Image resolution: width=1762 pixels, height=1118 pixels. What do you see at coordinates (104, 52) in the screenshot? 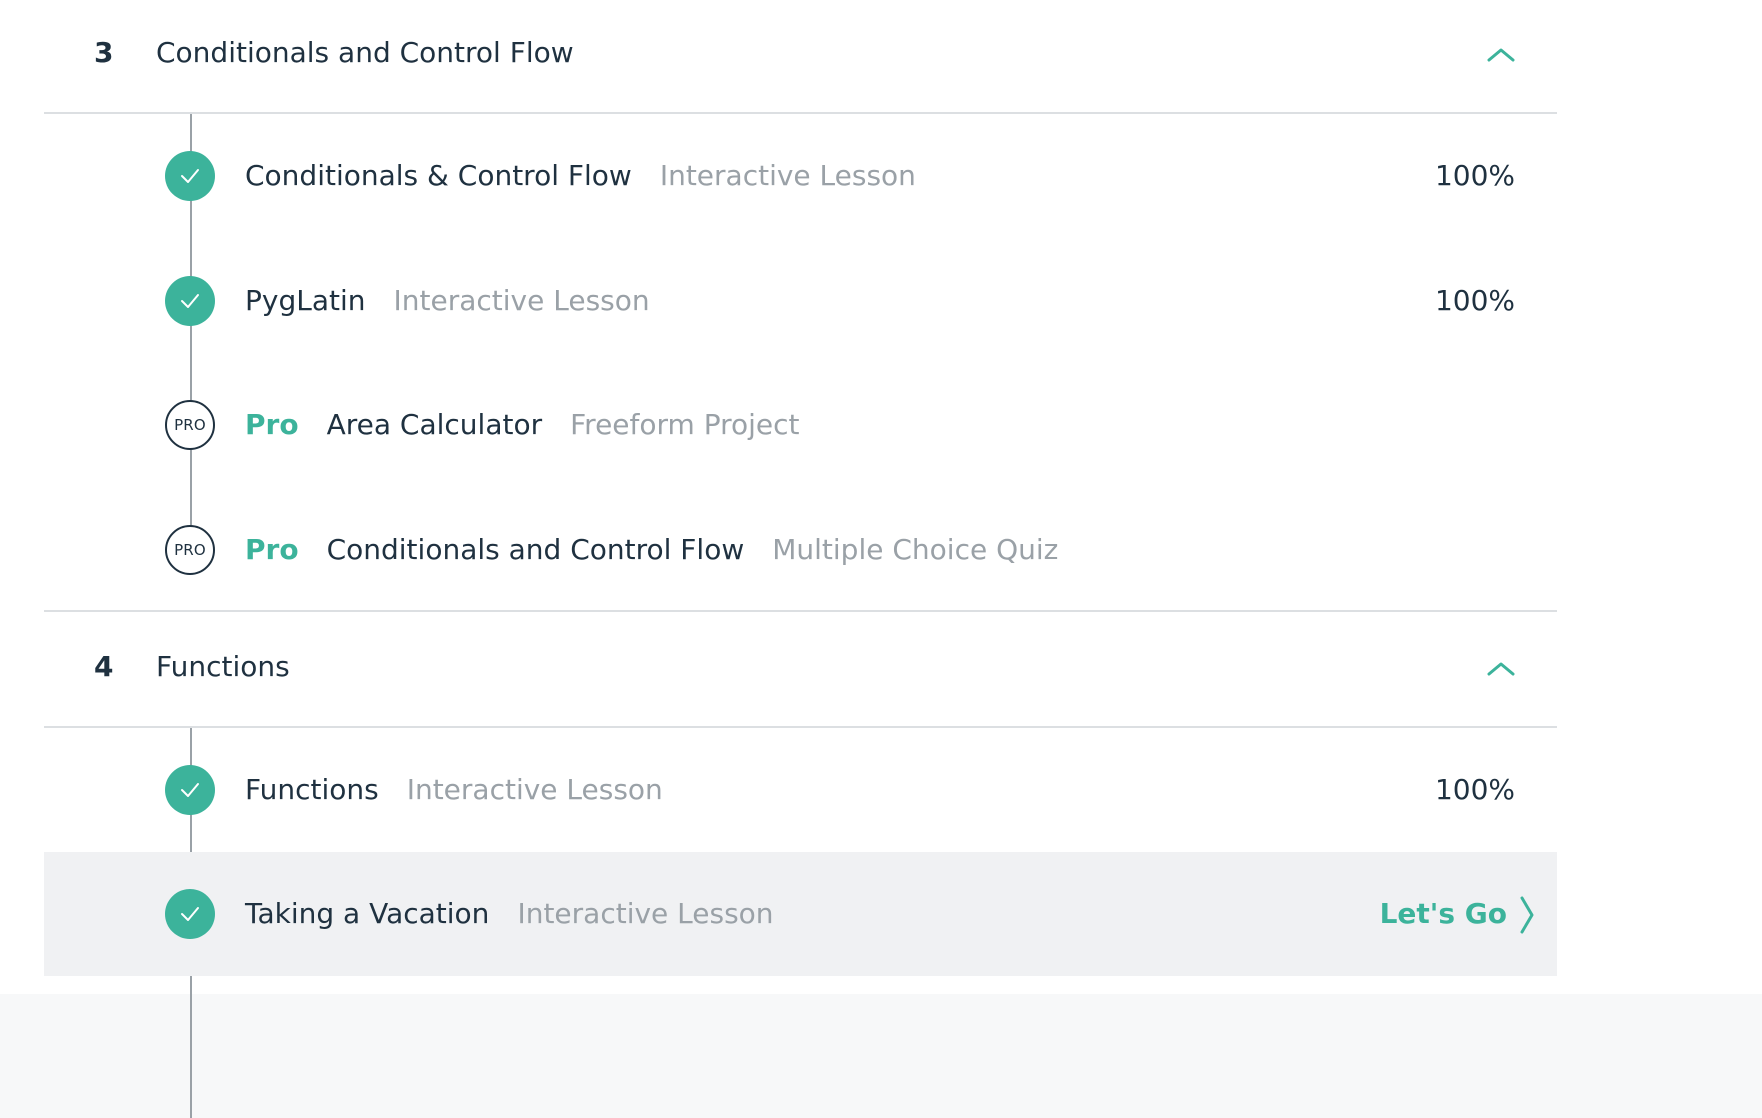
I see `section-number: 3` at bounding box center [104, 52].